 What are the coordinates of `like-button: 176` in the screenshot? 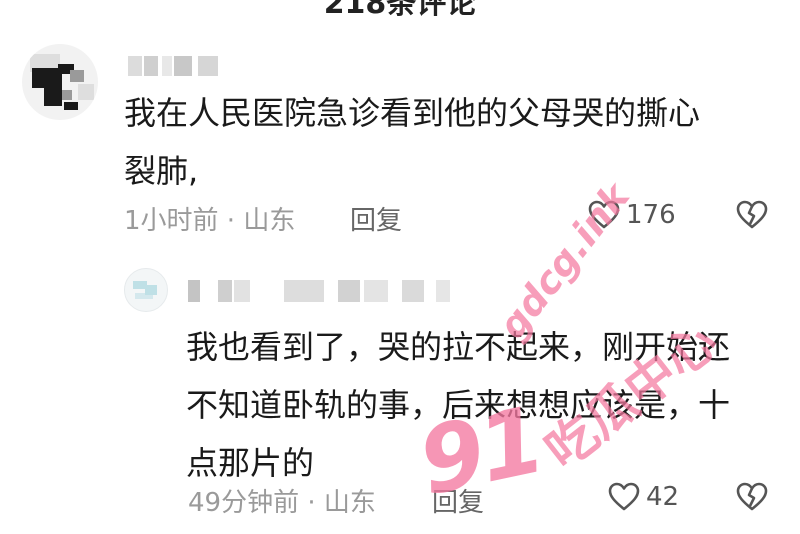 It's located at (632, 215).